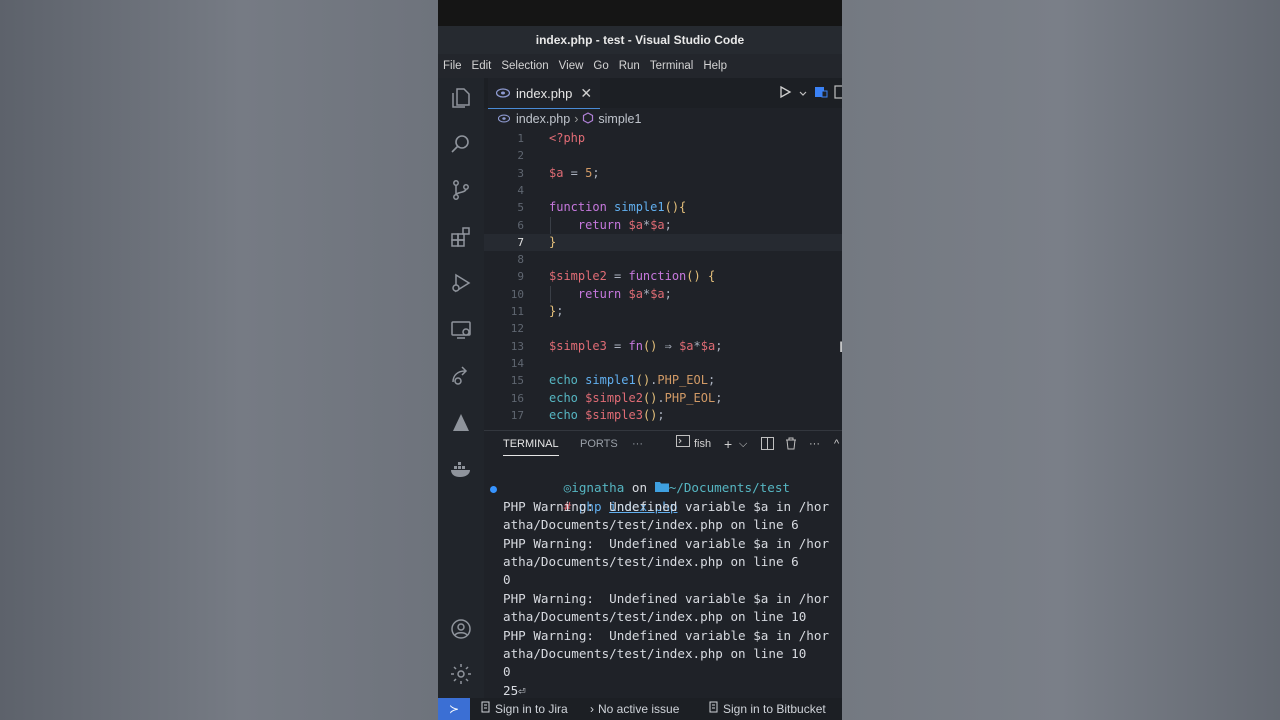 This screenshot has width=1280, height=720. I want to click on status-jira: Sign in to Jira, so click(524, 709).